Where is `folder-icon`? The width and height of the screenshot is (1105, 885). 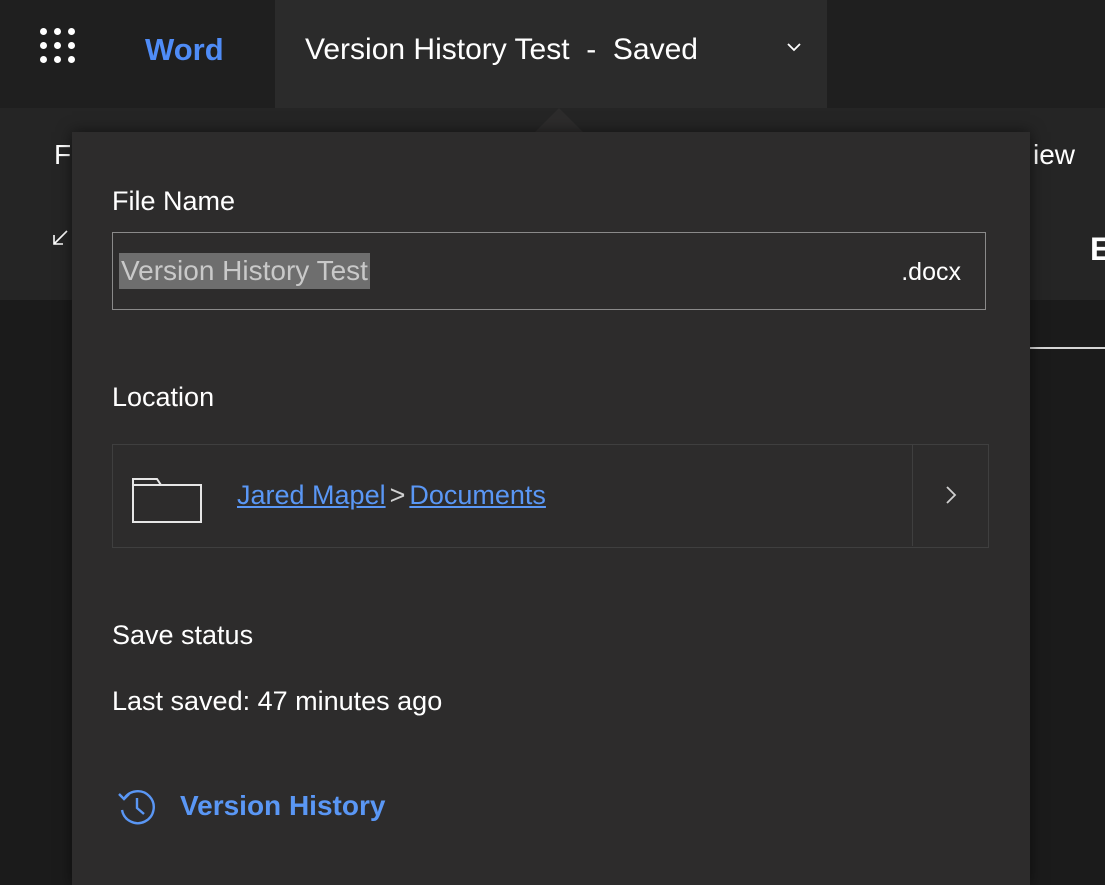 folder-icon is located at coordinates (167, 500).